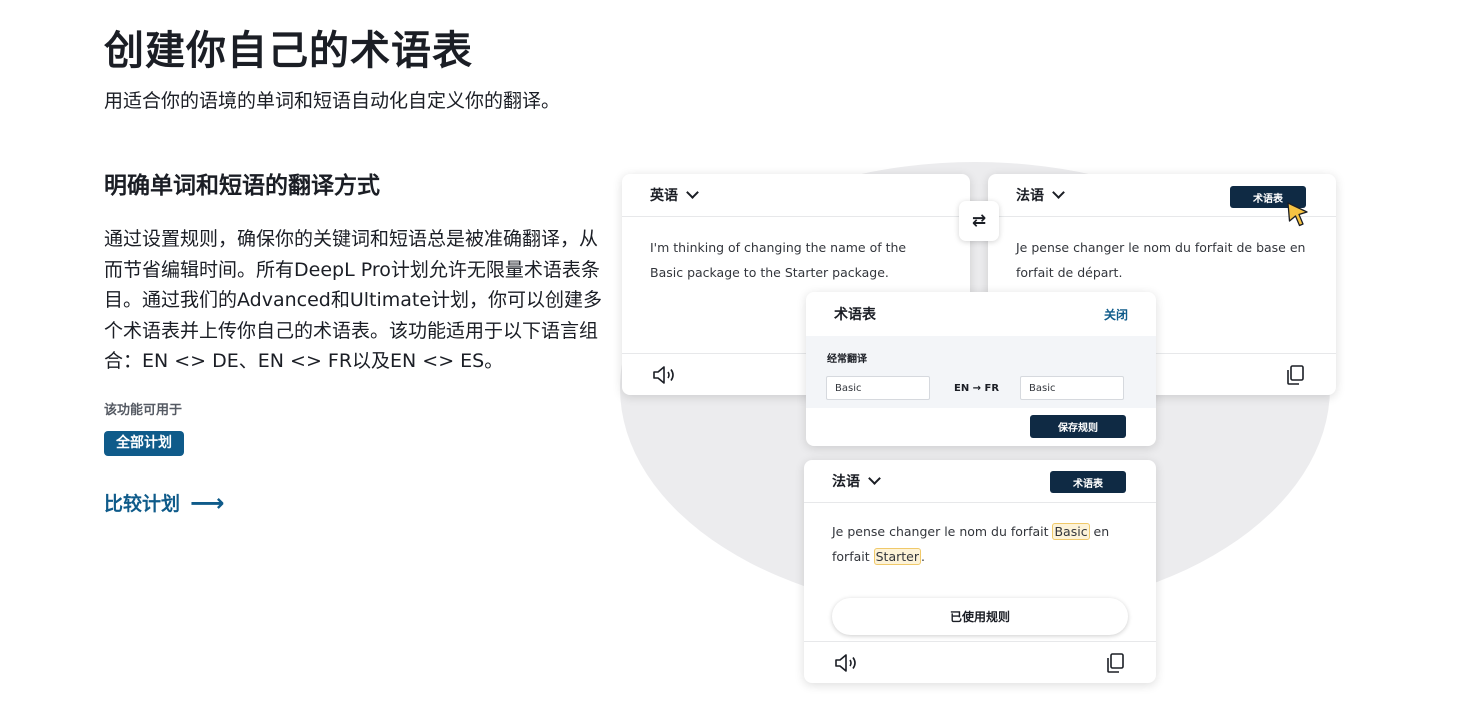 This screenshot has width=1462, height=706. I want to click on result-text-part: ., so click(922, 556).